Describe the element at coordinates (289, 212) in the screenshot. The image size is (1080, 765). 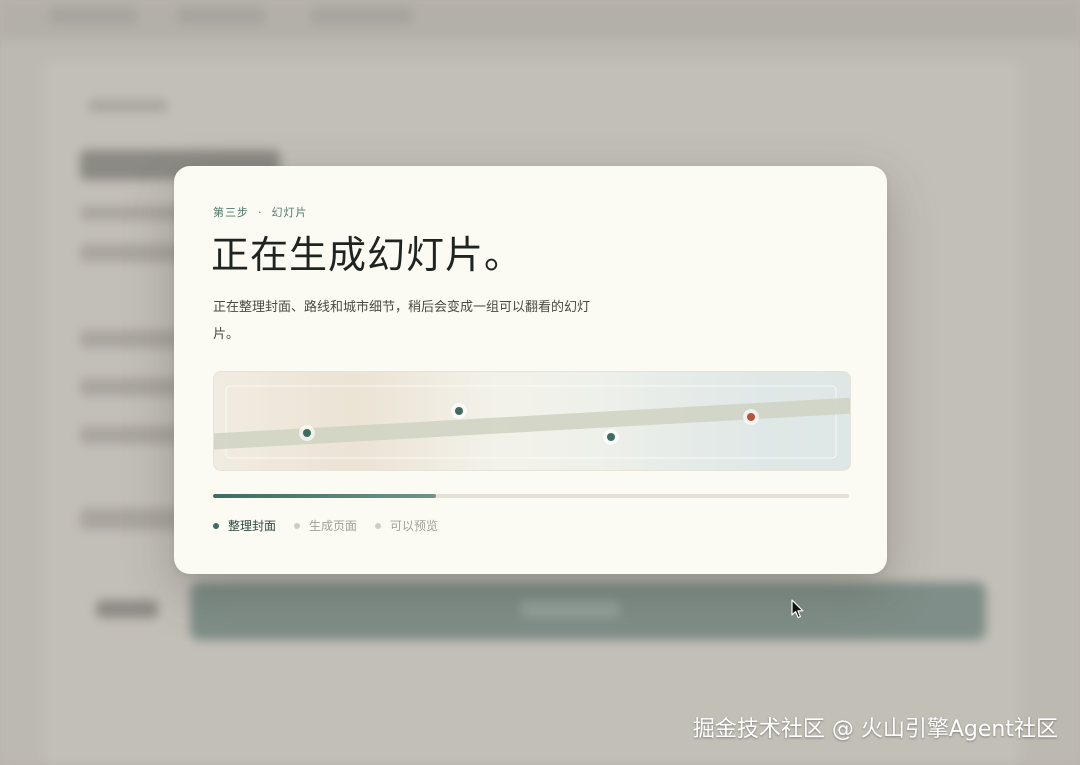
I see `step-name: 幻灯片` at that location.